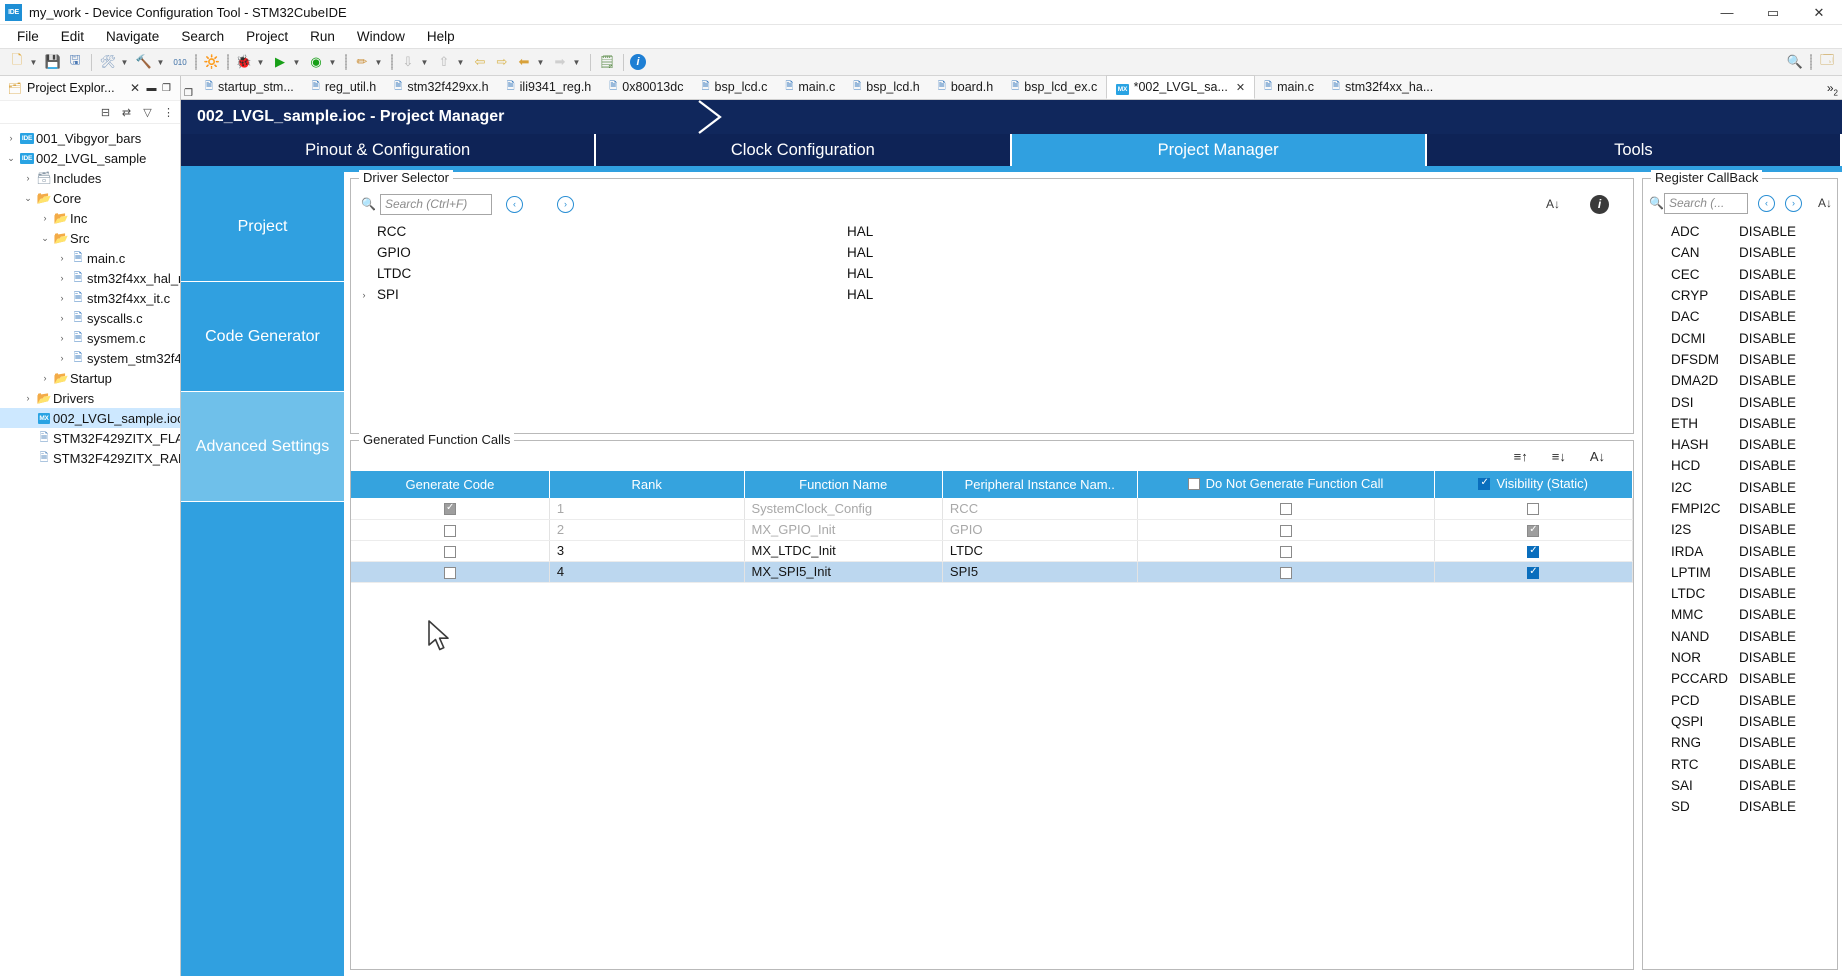 This screenshot has height=976, width=1842. What do you see at coordinates (1740, 593) in the screenshot?
I see `register-callback-row: LTDC DISABLE` at bounding box center [1740, 593].